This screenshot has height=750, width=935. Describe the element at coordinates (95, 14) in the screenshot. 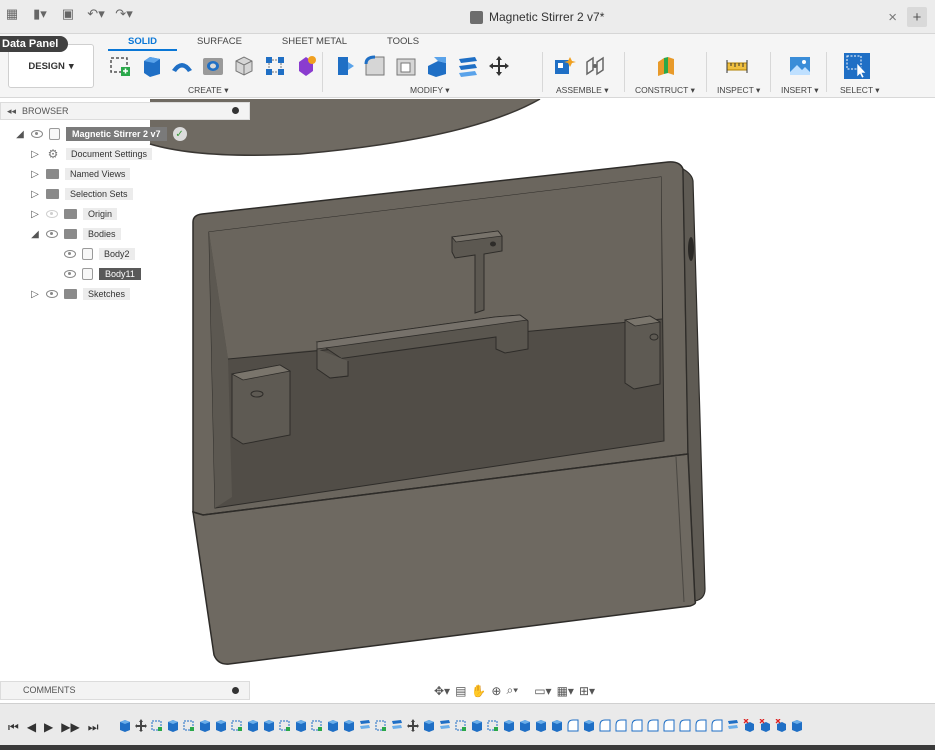

I see `undo-icon: ↶▾` at that location.